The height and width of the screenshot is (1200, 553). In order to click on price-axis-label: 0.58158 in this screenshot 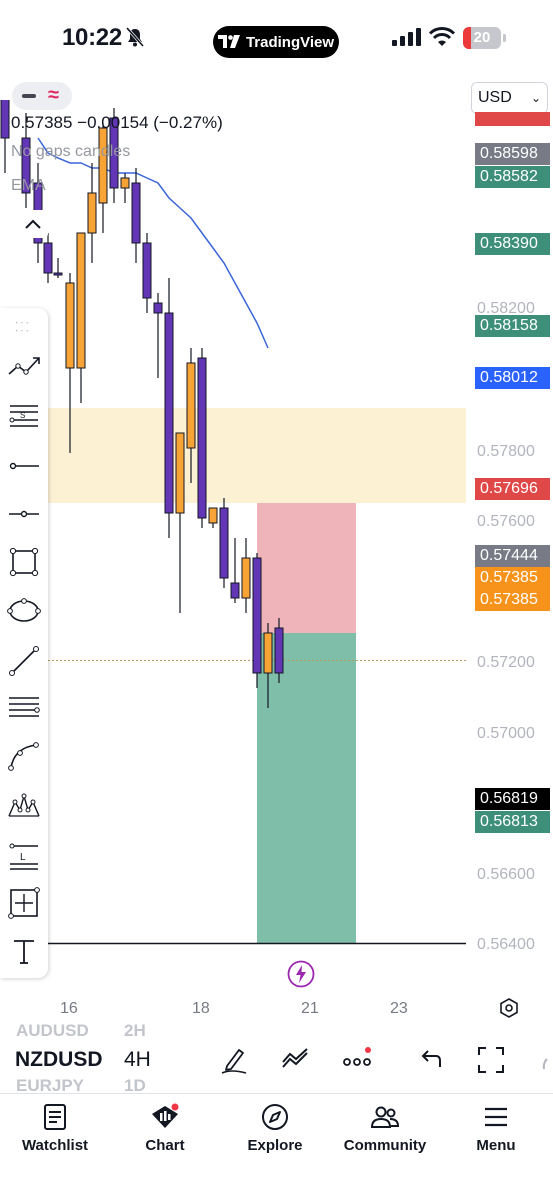, I will do `click(512, 326)`.